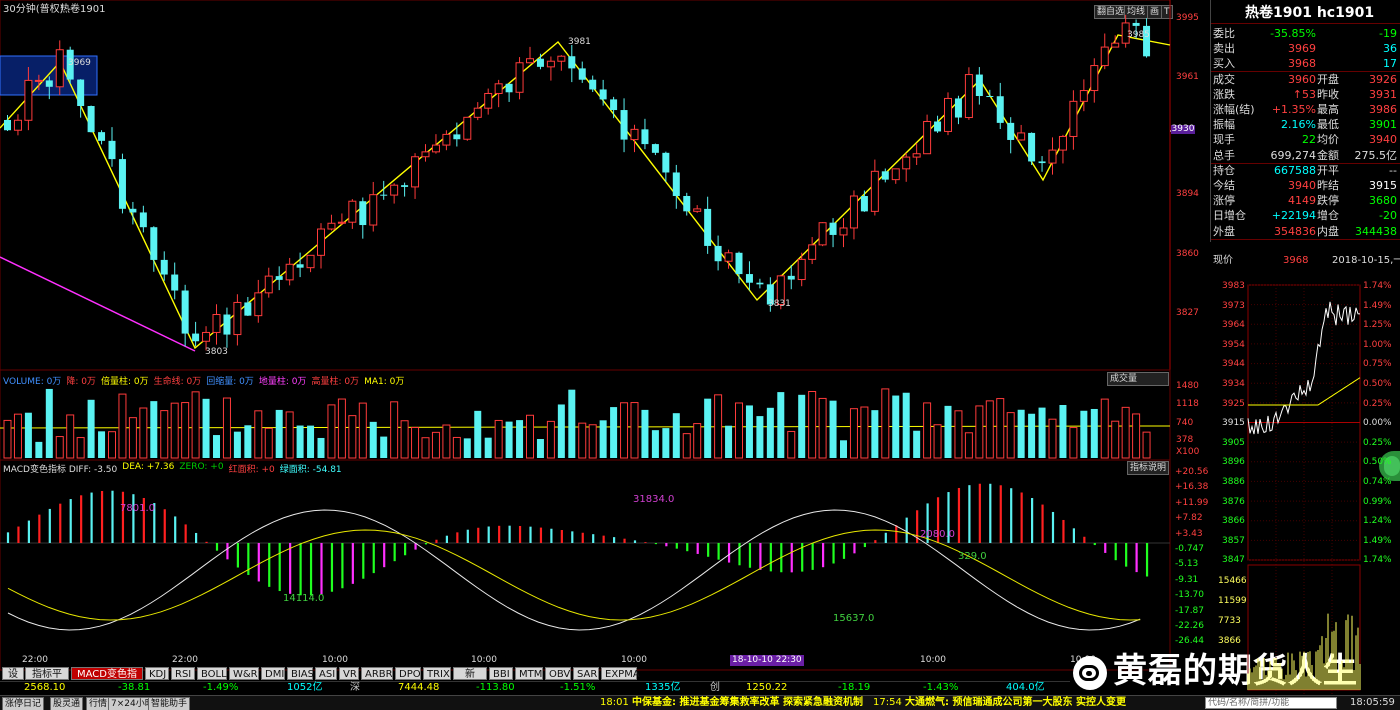 The width and height of the screenshot is (1400, 710). I want to click on intraday-price-tick: 3934, so click(1233, 384).